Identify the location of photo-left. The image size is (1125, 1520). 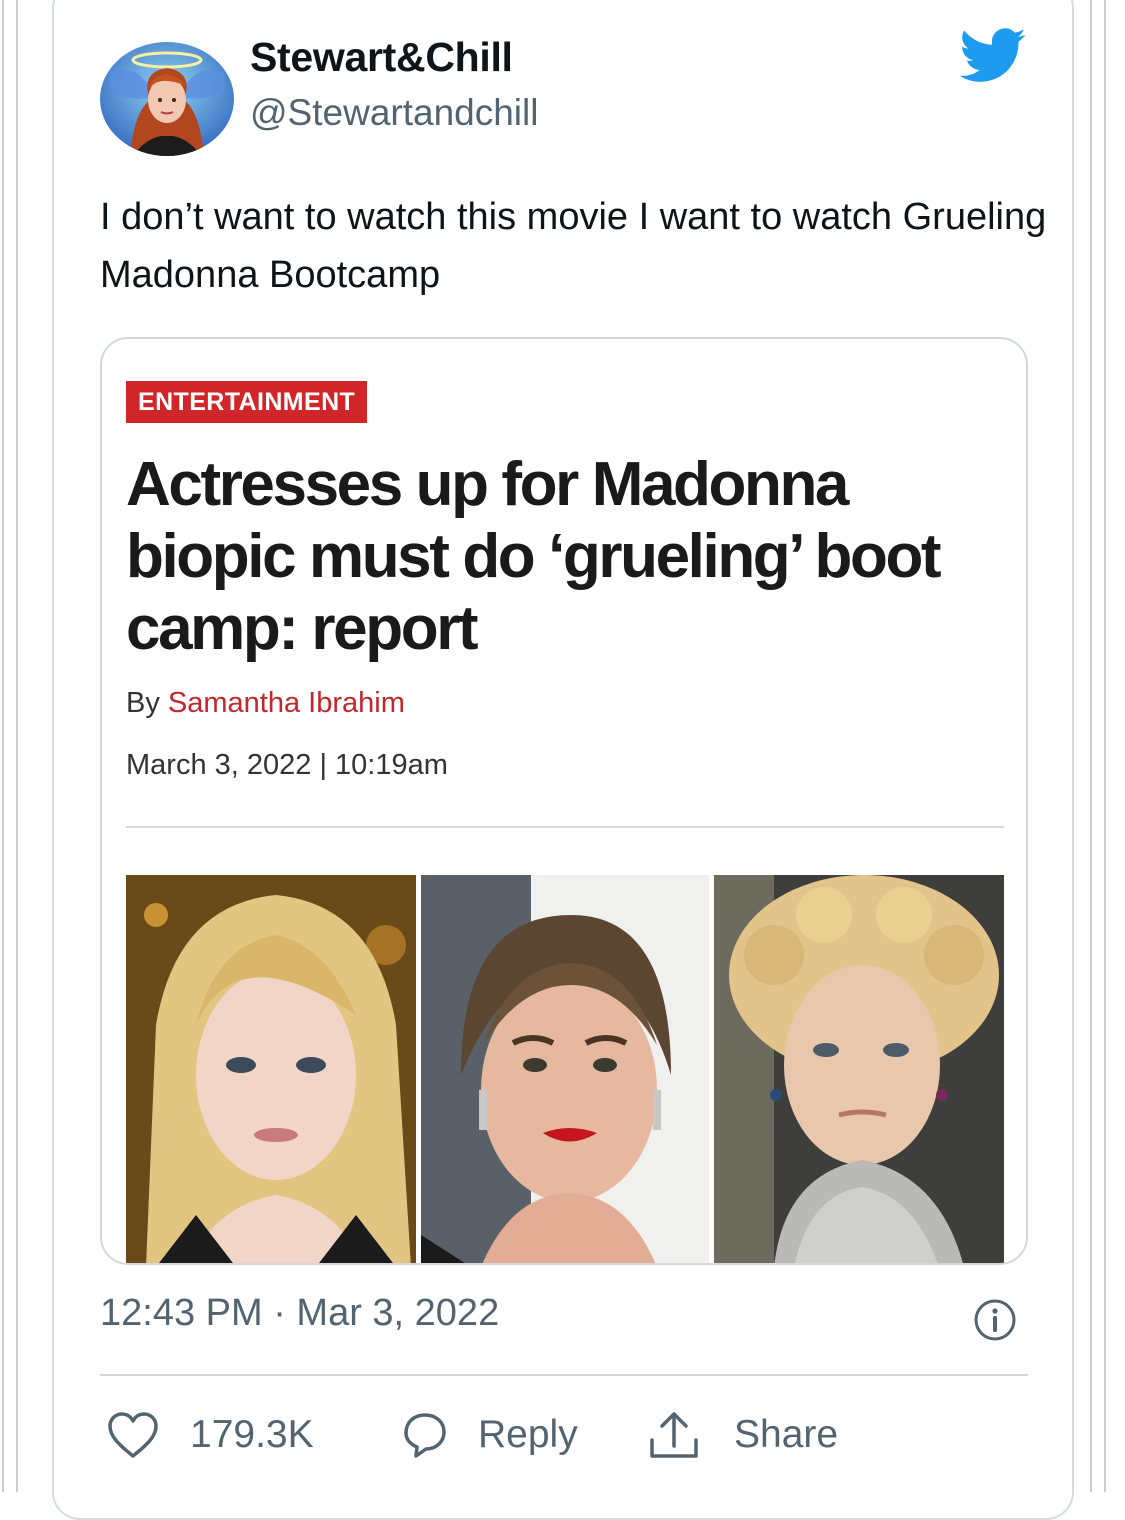
(271, 1069).